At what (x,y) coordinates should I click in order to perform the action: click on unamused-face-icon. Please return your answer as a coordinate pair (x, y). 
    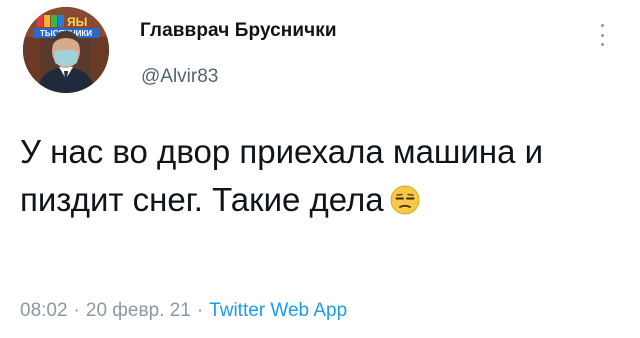
    Looking at the image, I should click on (405, 197).